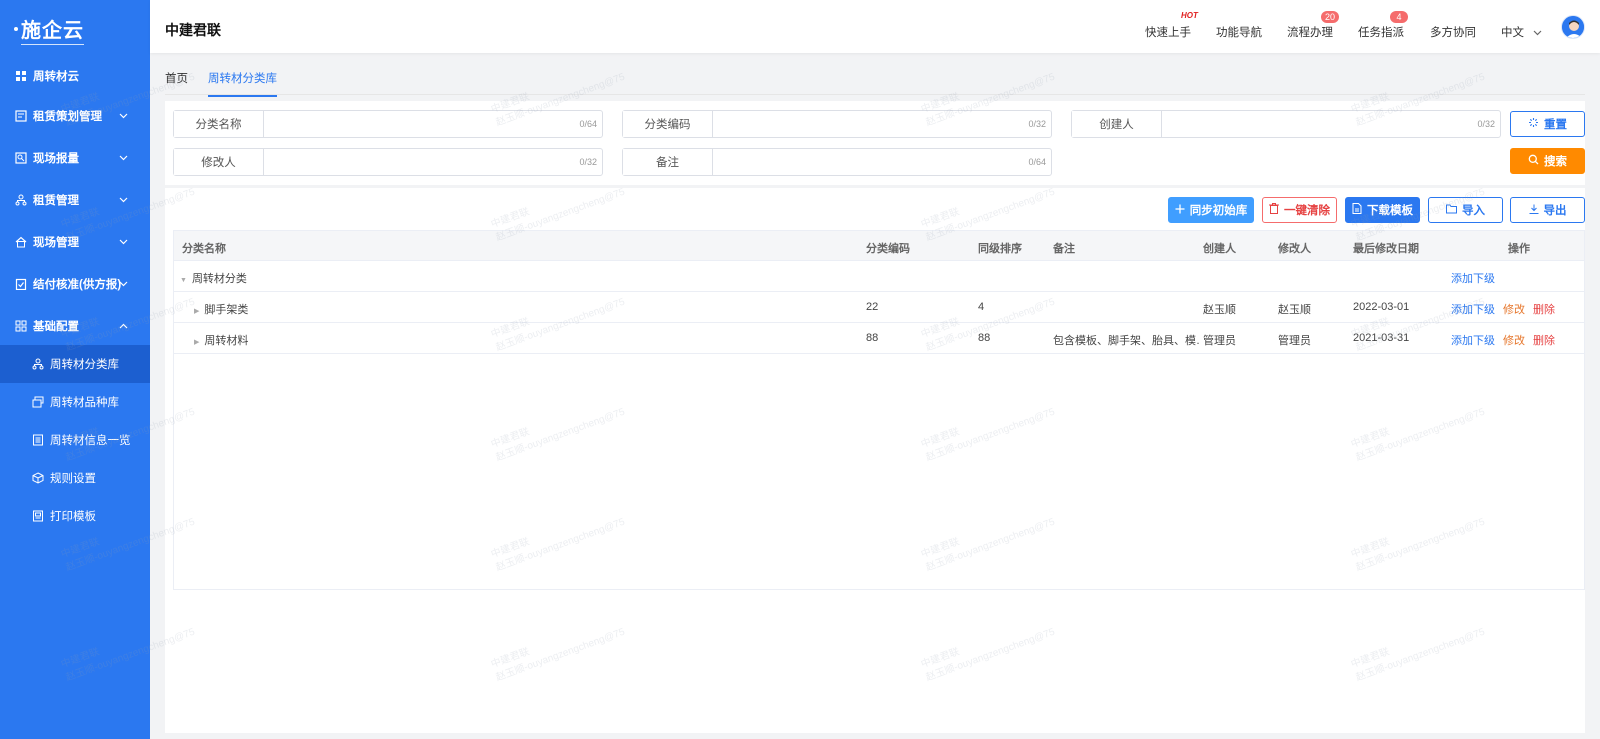  I want to click on sidebar-item-site-report: 现场报量, so click(75, 158).